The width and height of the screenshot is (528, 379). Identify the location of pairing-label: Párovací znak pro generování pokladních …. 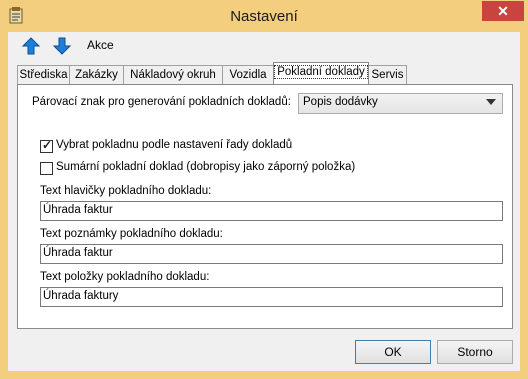
(161, 102).